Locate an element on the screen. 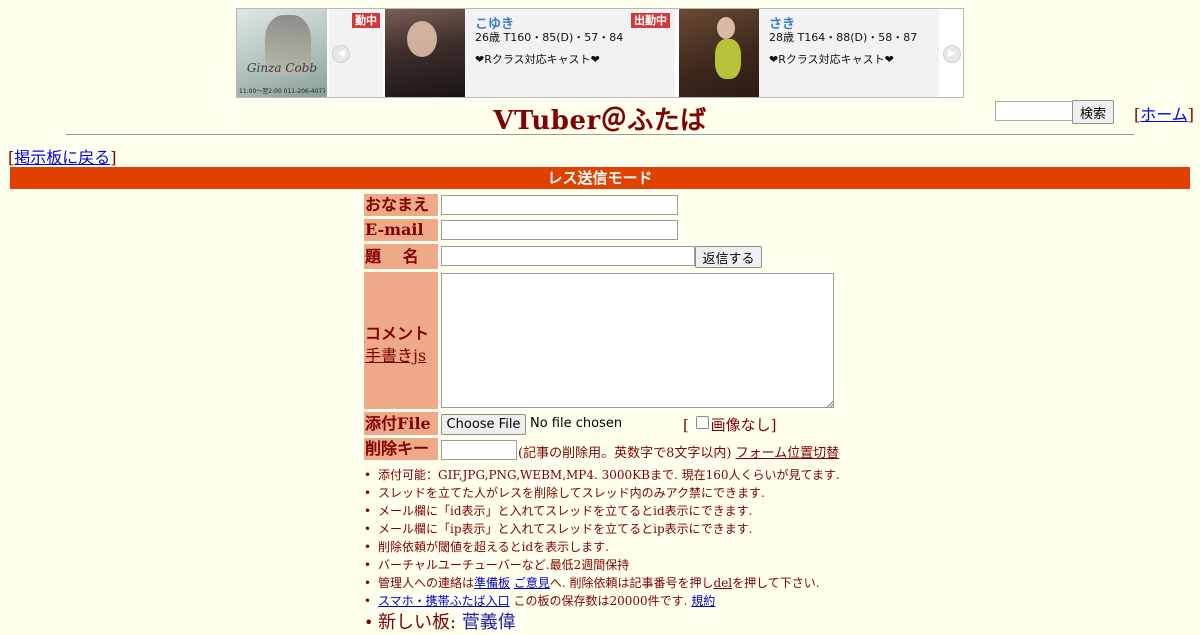 The height and width of the screenshot is (635, 1200). cast-card-saki: さき 28歳 T164・88(D)・58・87 ❤Rクラス対応キャスト❤ is located at coordinates (809, 53).